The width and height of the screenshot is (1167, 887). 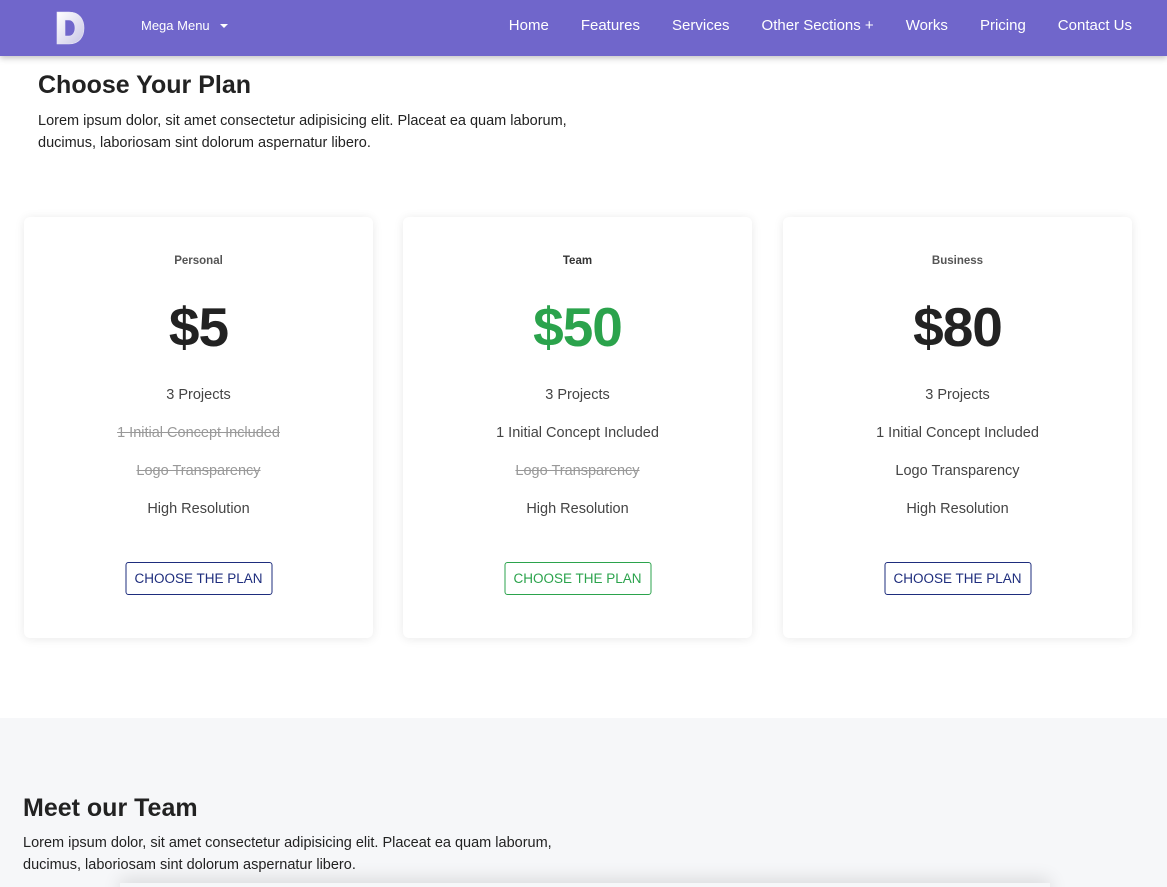 What do you see at coordinates (610, 25) in the screenshot?
I see `nav-link-features: Features` at bounding box center [610, 25].